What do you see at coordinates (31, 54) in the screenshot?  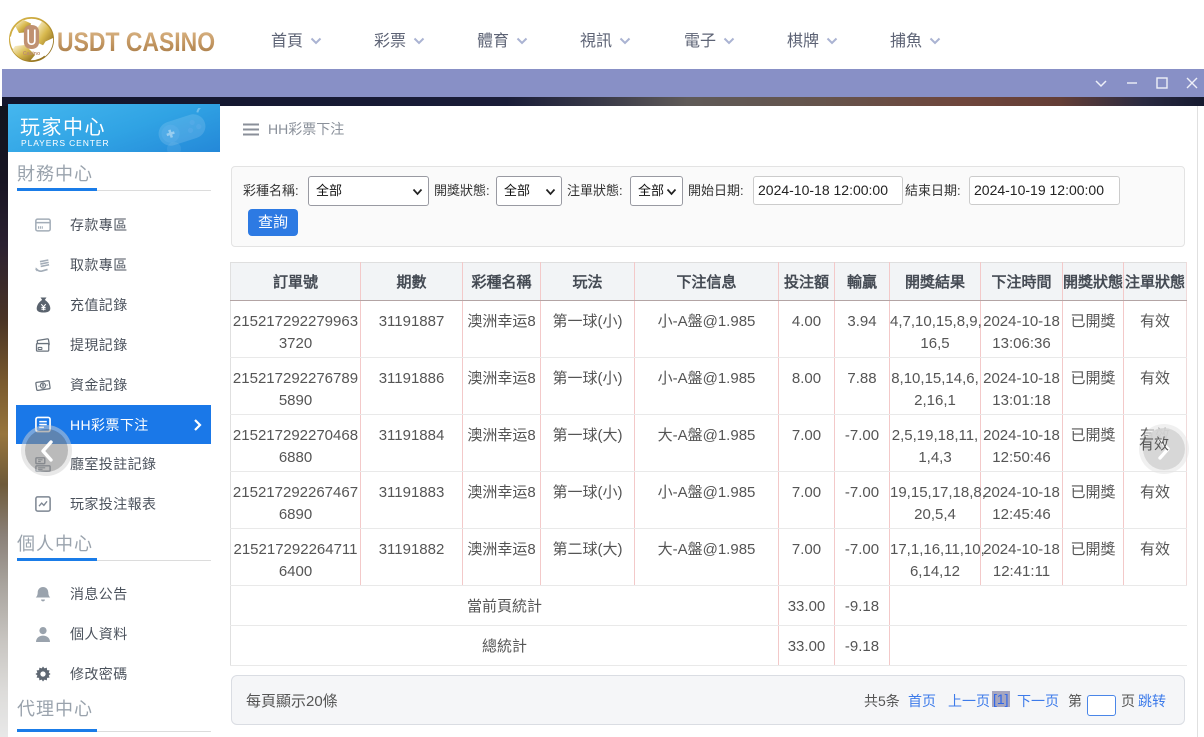 I see `svg-text: Casino` at bounding box center [31, 54].